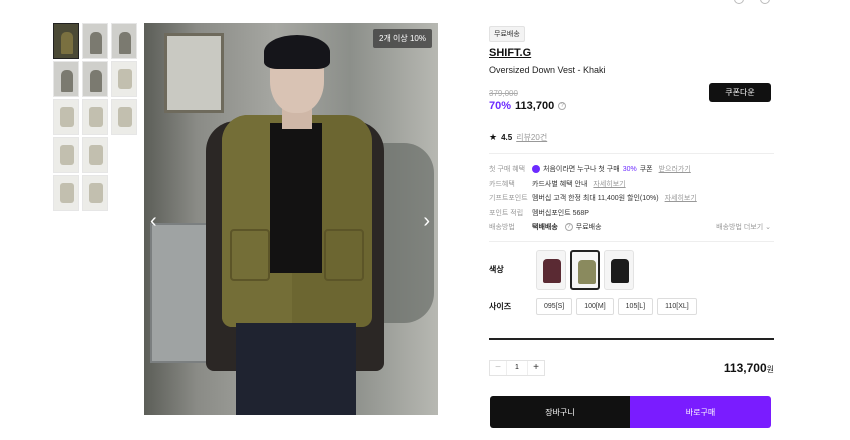  What do you see at coordinates (536, 367) in the screenshot?
I see `plus-button: +` at bounding box center [536, 367].